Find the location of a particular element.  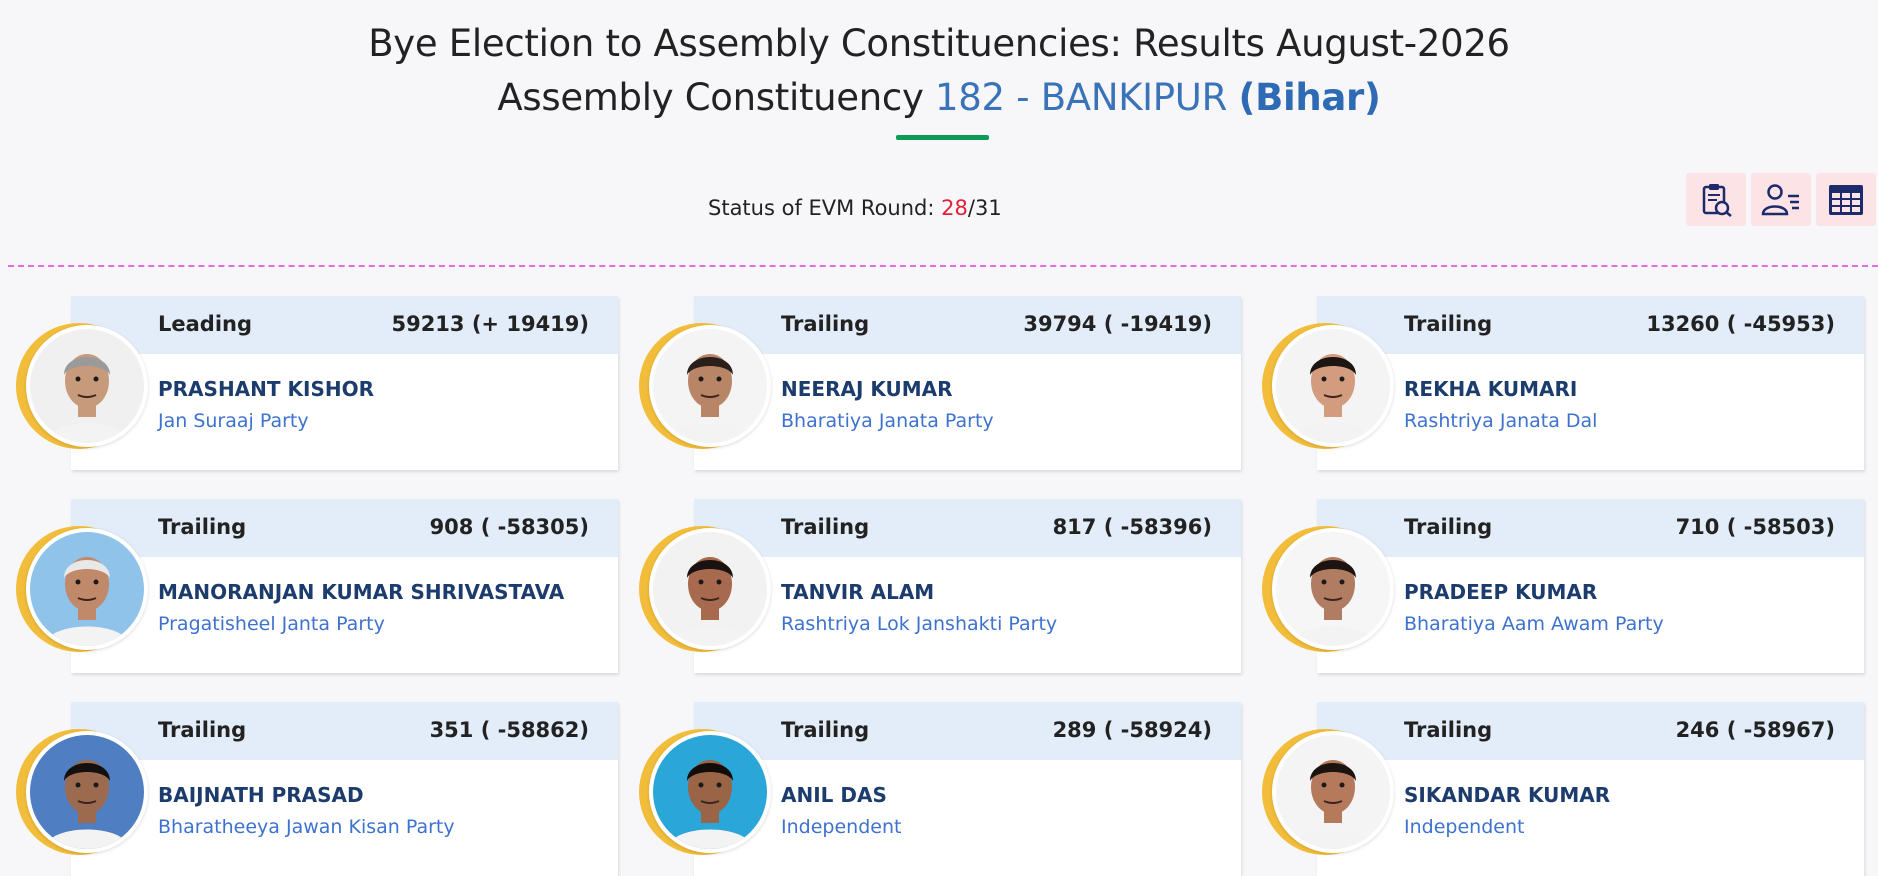

candidate-votes: 817 ( -58396) is located at coordinates (1132, 527).